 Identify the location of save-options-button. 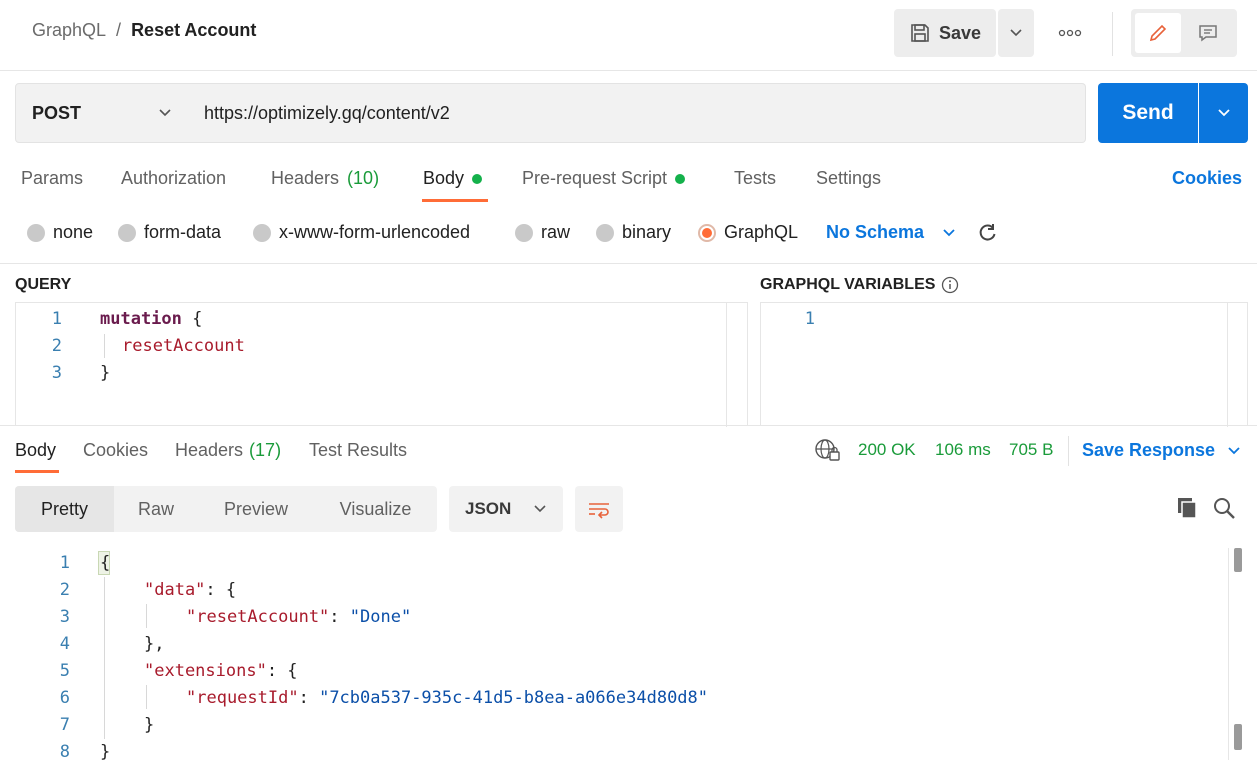
(1016, 33).